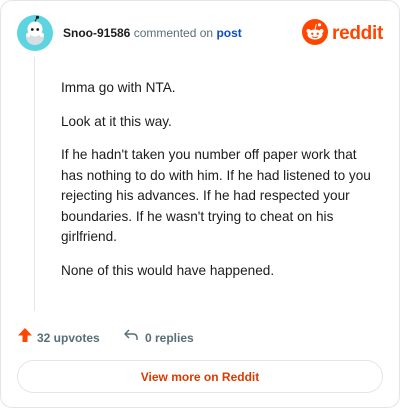 This screenshot has width=400, height=408. Describe the element at coordinates (173, 33) in the screenshot. I see `action-text: commented on` at that location.